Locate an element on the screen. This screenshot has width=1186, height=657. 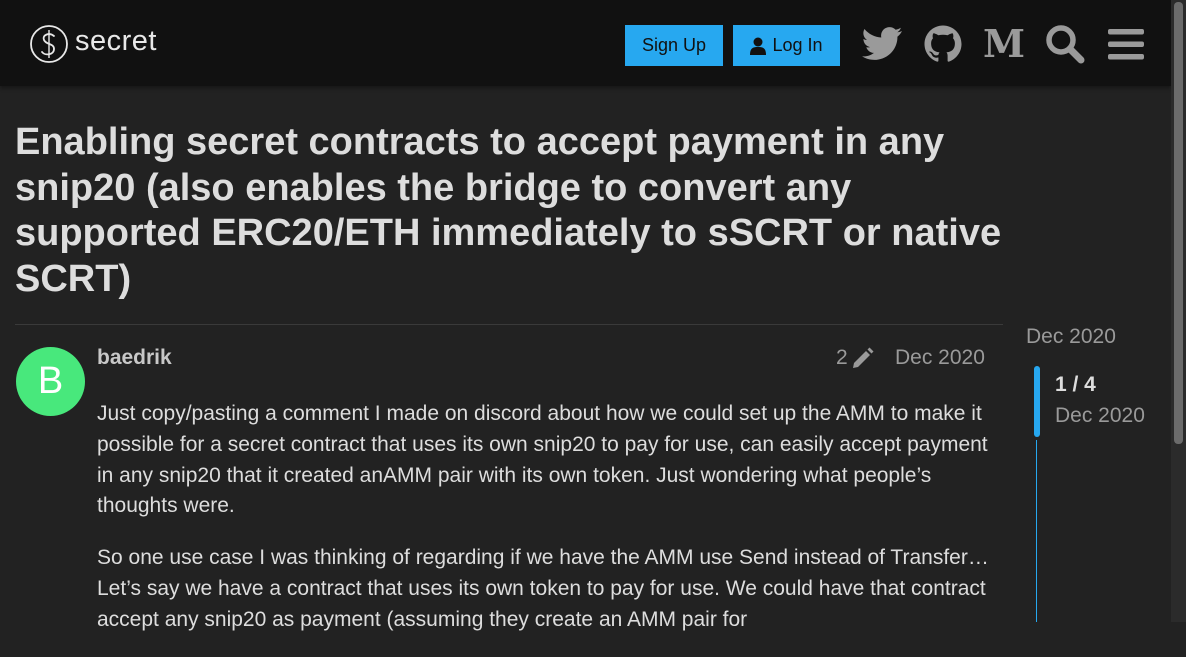
twitter-icon is located at coordinates (882, 44).